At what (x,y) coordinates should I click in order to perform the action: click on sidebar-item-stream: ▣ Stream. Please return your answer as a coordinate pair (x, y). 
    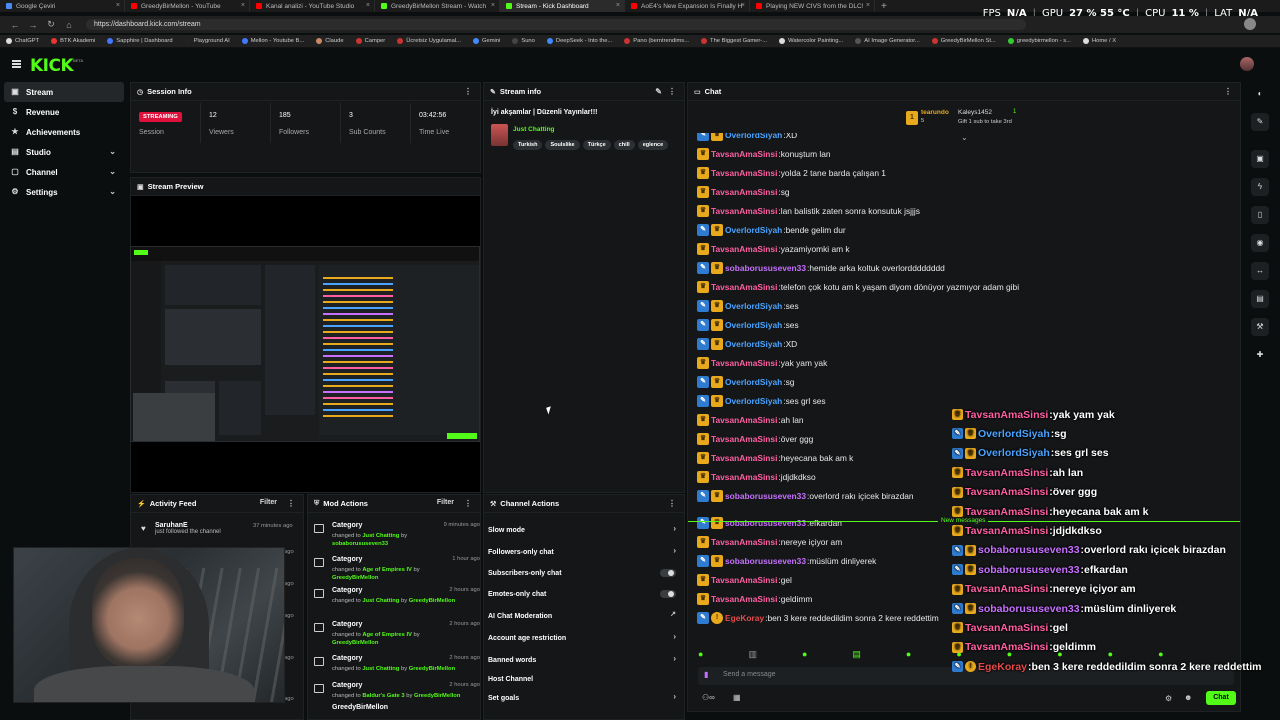
    Looking at the image, I should click on (64, 92).